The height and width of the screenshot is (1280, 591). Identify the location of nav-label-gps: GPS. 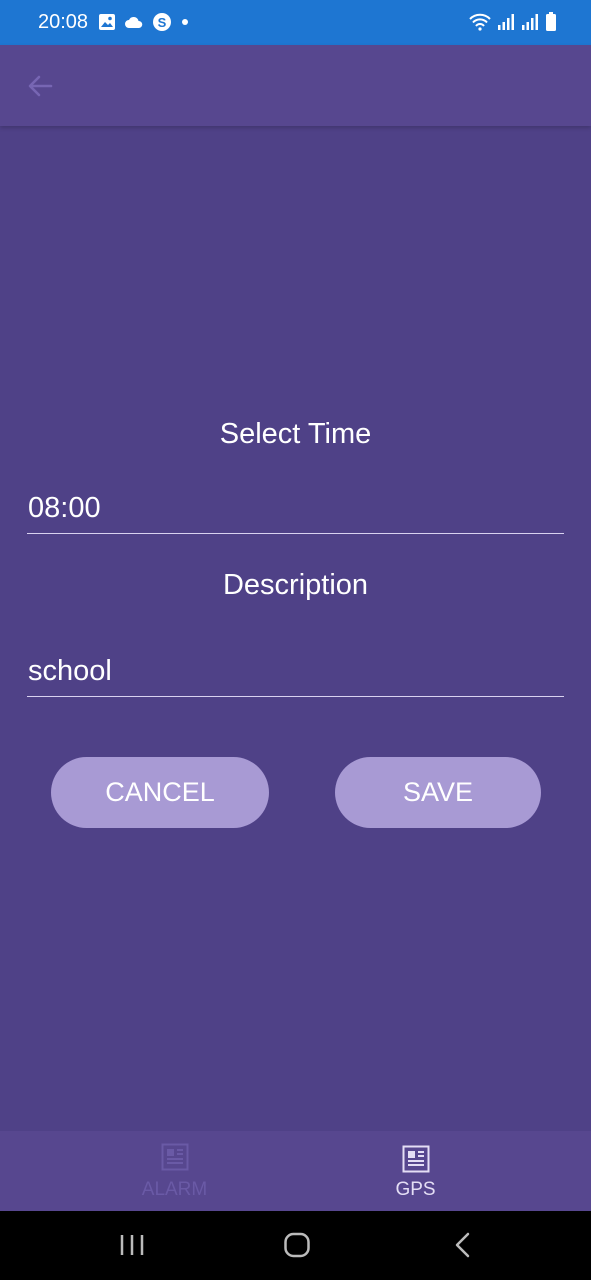
(415, 1189).